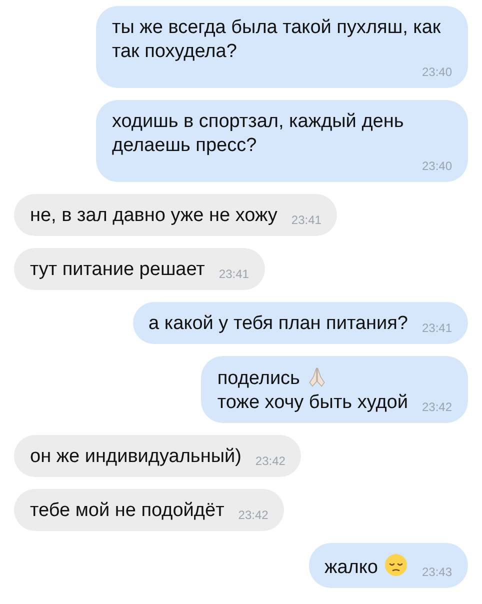  Describe the element at coordinates (258, 133) in the screenshot. I see `message-text: ходишь в спортзал, каждый день делаешь пресс?` at that location.